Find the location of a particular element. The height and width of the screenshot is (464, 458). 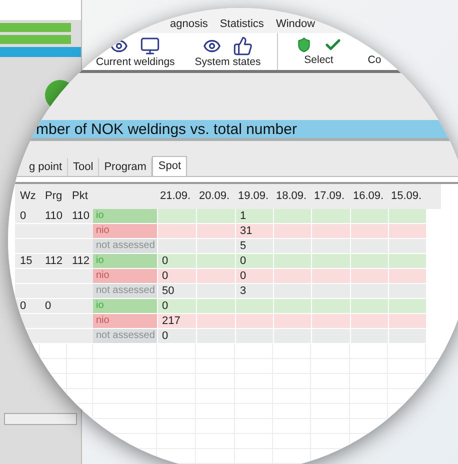

column-header: 21.09. is located at coordinates (175, 196).